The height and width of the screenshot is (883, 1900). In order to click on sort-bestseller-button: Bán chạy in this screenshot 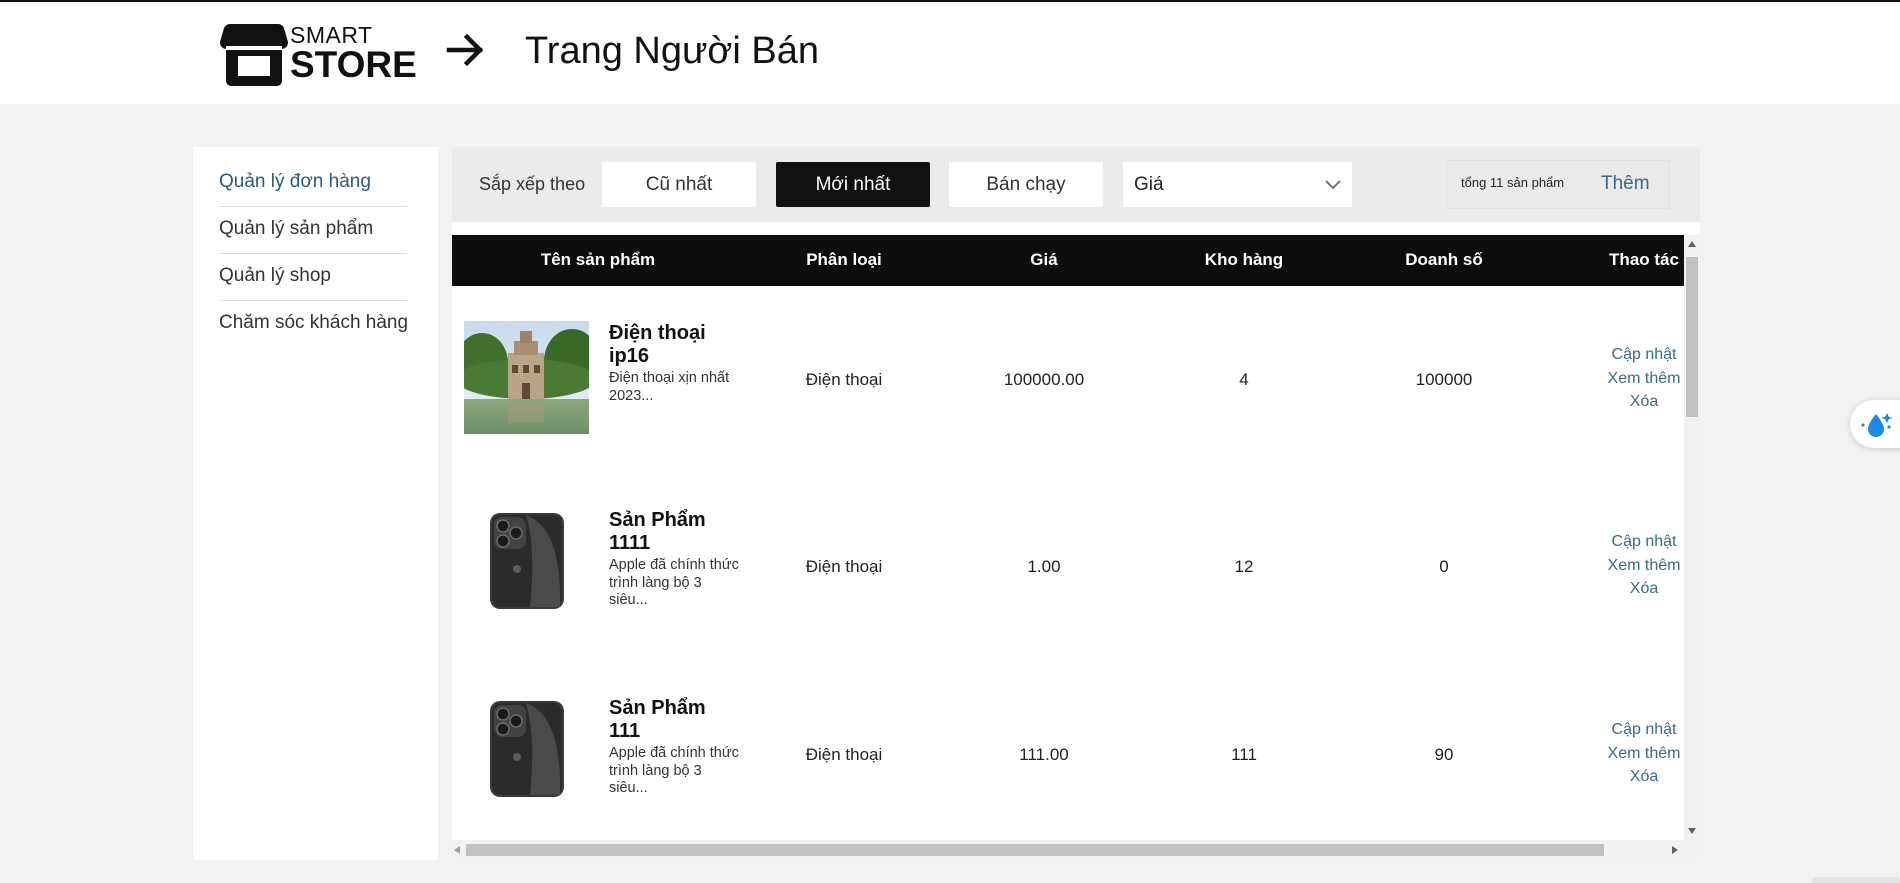, I will do `click(1026, 184)`.